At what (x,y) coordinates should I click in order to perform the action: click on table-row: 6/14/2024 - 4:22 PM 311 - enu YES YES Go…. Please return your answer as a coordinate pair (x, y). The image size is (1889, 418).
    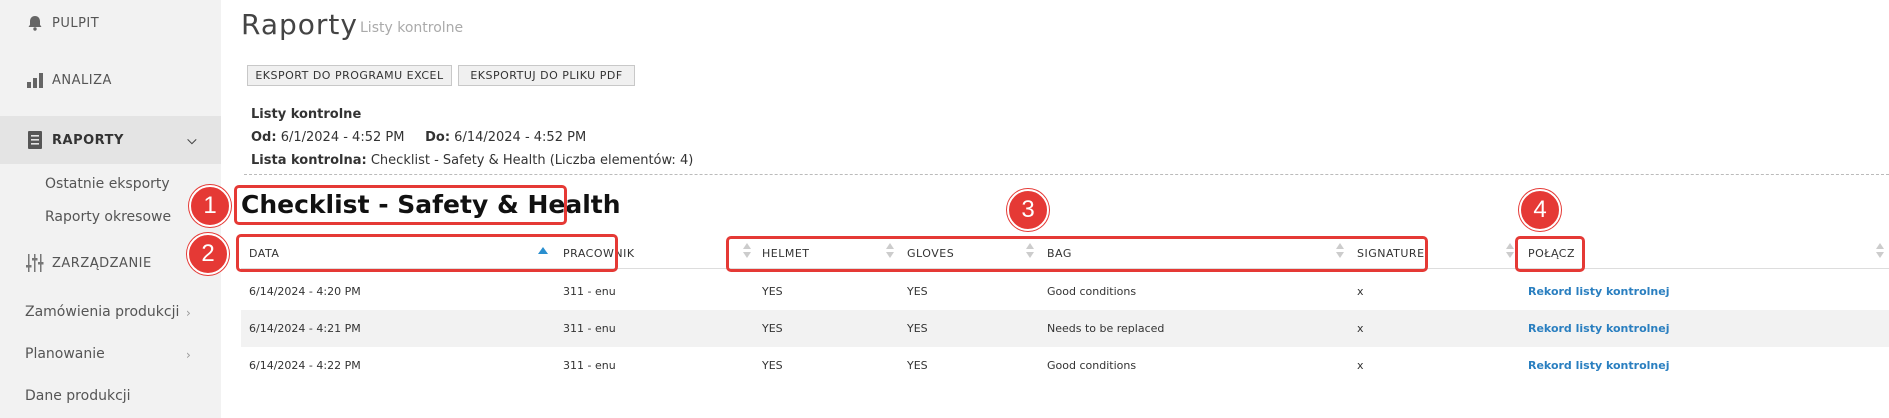
    Looking at the image, I should click on (1065, 365).